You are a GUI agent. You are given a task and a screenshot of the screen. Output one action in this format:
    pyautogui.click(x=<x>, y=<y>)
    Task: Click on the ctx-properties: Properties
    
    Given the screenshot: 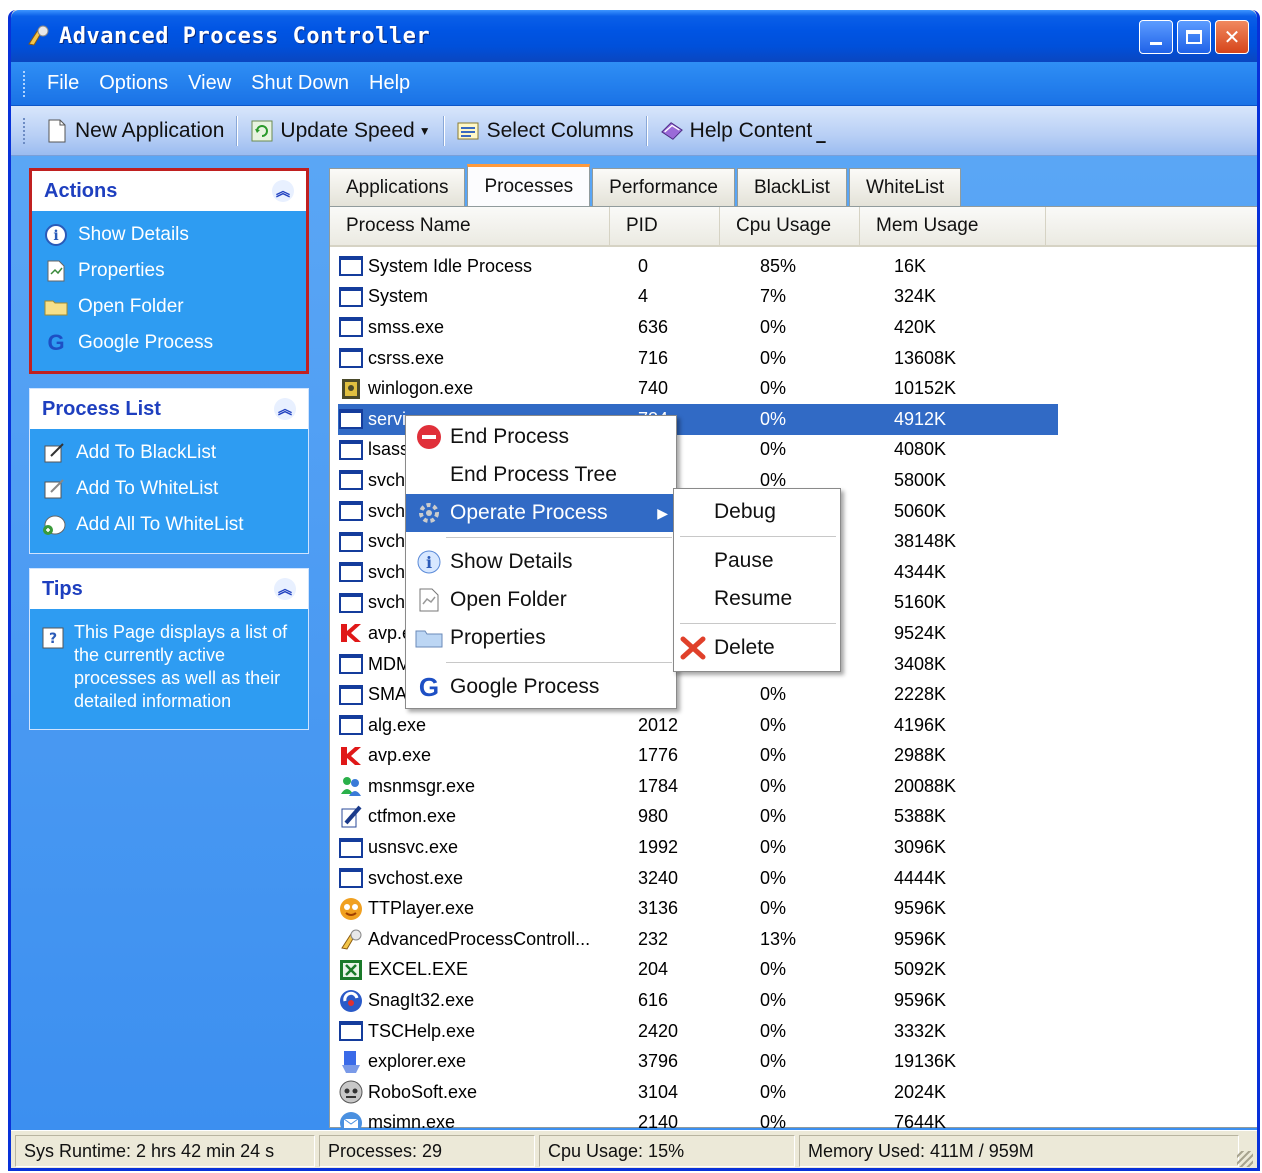 What is the action you would take?
    pyautogui.click(x=541, y=638)
    